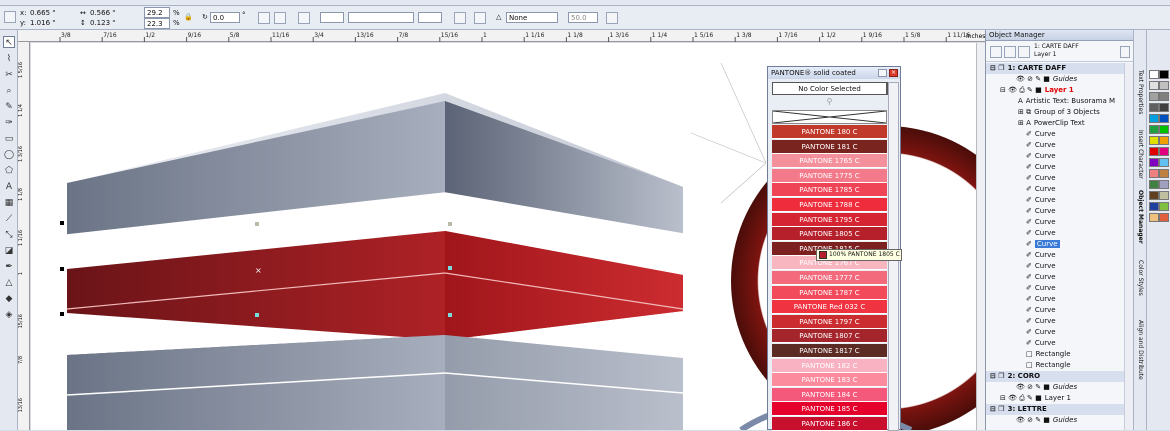 The image size is (1170, 431). Describe the element at coordinates (1048, 354) in the screenshot. I see `tree-item-rect: □ Rectangle` at that location.